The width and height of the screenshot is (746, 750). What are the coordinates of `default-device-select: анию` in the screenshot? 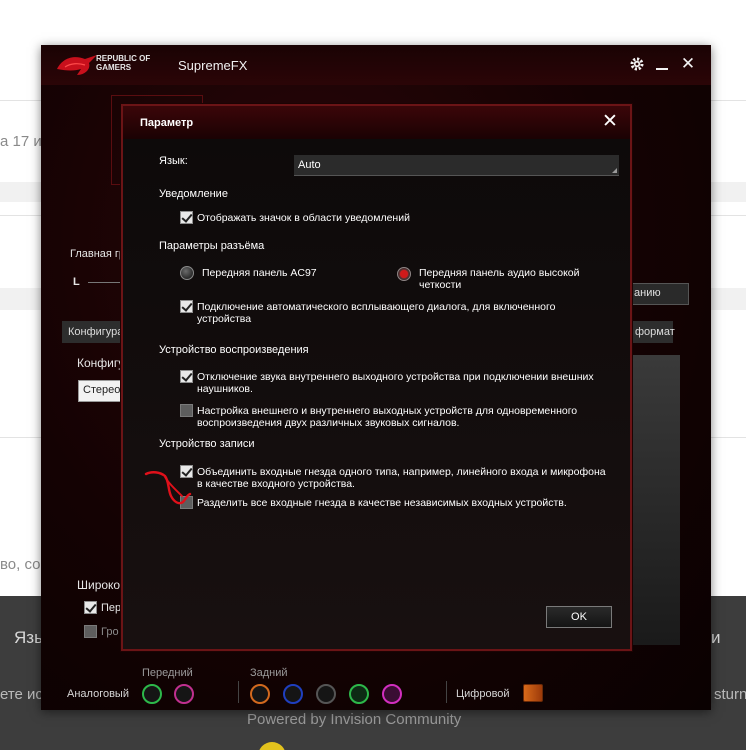 It's located at (659, 294).